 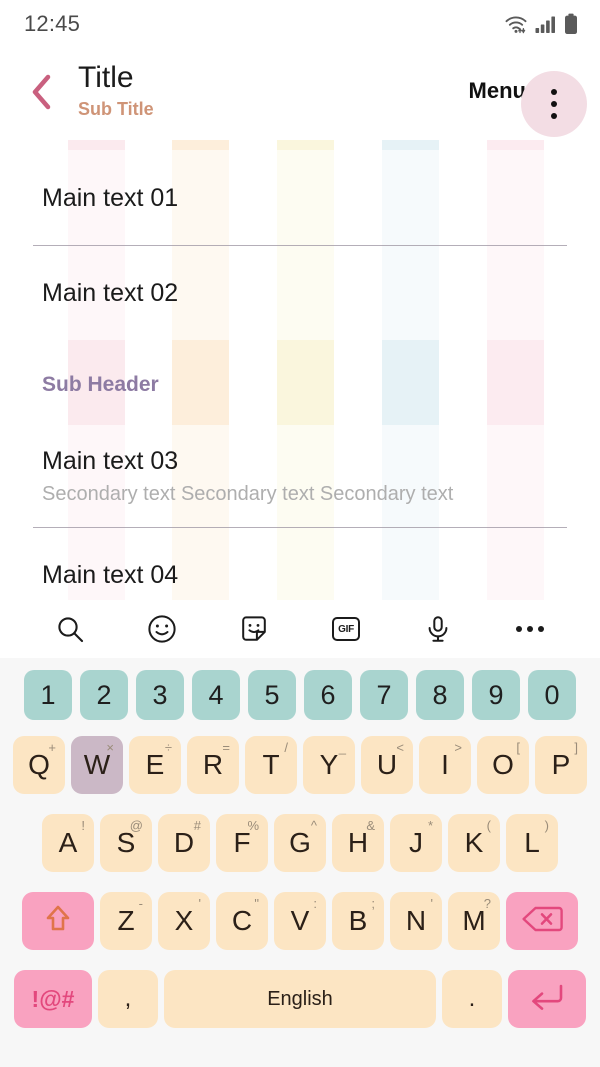 I want to click on key-3: 3, so click(x=160, y=695).